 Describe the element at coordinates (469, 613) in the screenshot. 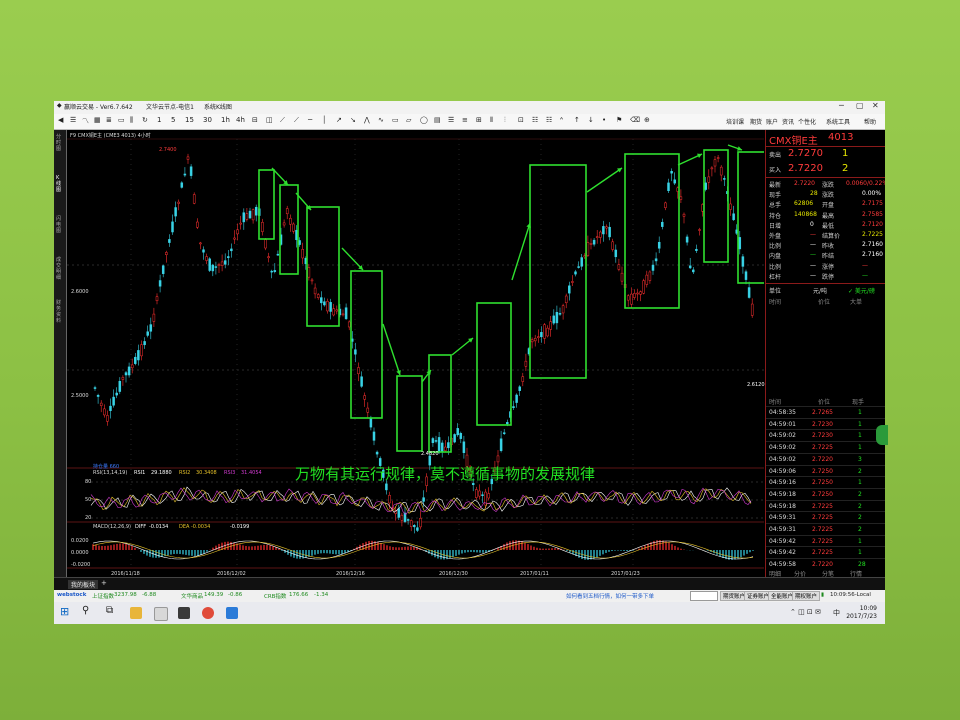

I see `os-taskbar: ⊞ ⚲ ⧉ ⌃ ◫ ⊡ ✉ 中 10:09 2017/7/23` at that location.